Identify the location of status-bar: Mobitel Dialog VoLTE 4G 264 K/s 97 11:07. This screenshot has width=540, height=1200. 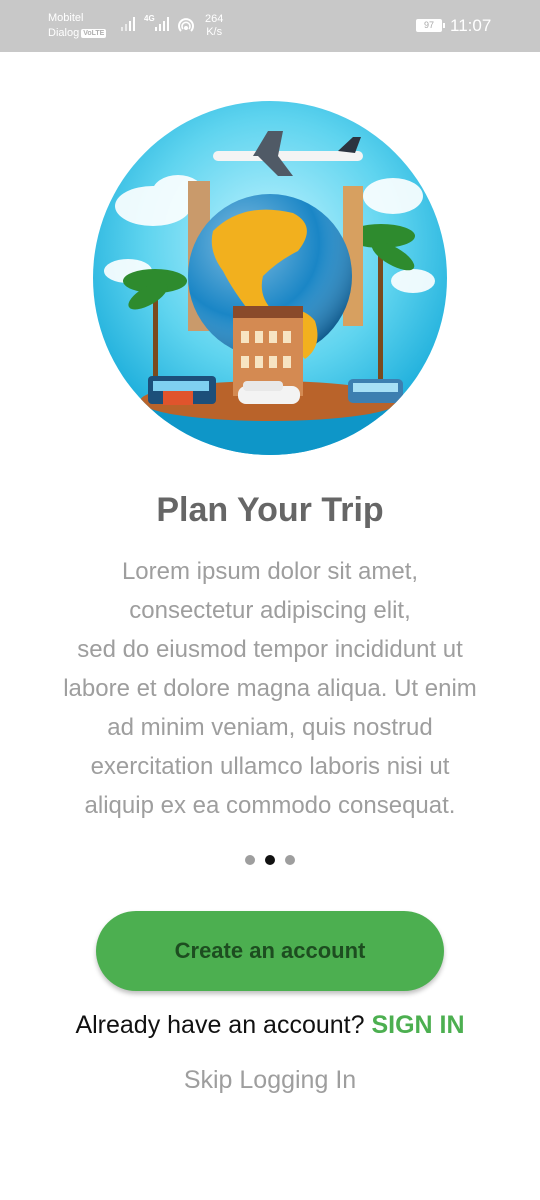
(270, 26).